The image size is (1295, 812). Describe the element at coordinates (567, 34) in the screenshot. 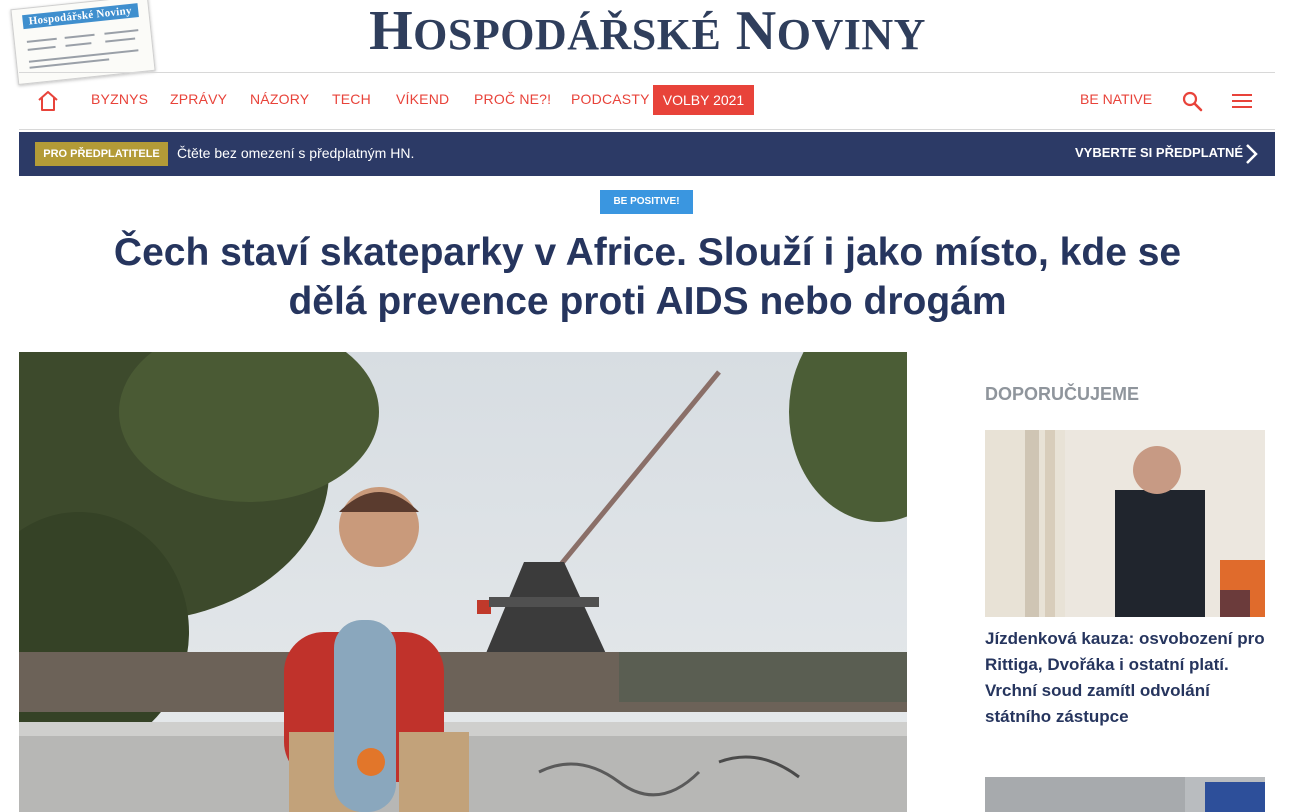

I see `logo-word: OSPODÁŘSKÉ` at that location.